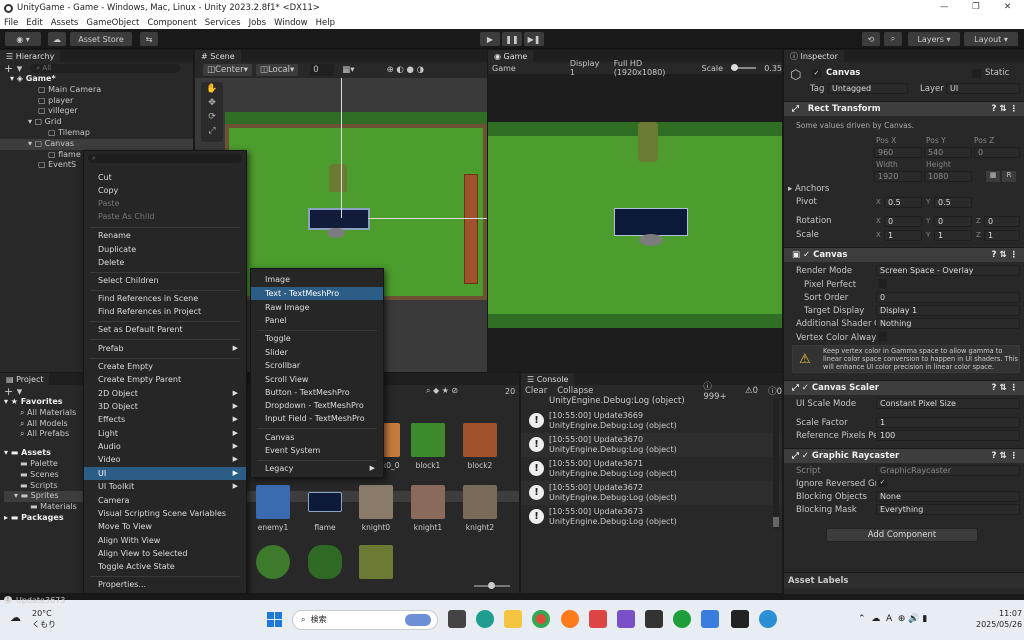 This screenshot has height=640, width=1024. What do you see at coordinates (948, 435) in the screenshot?
I see `ref-pixels-field: 100` at bounding box center [948, 435].